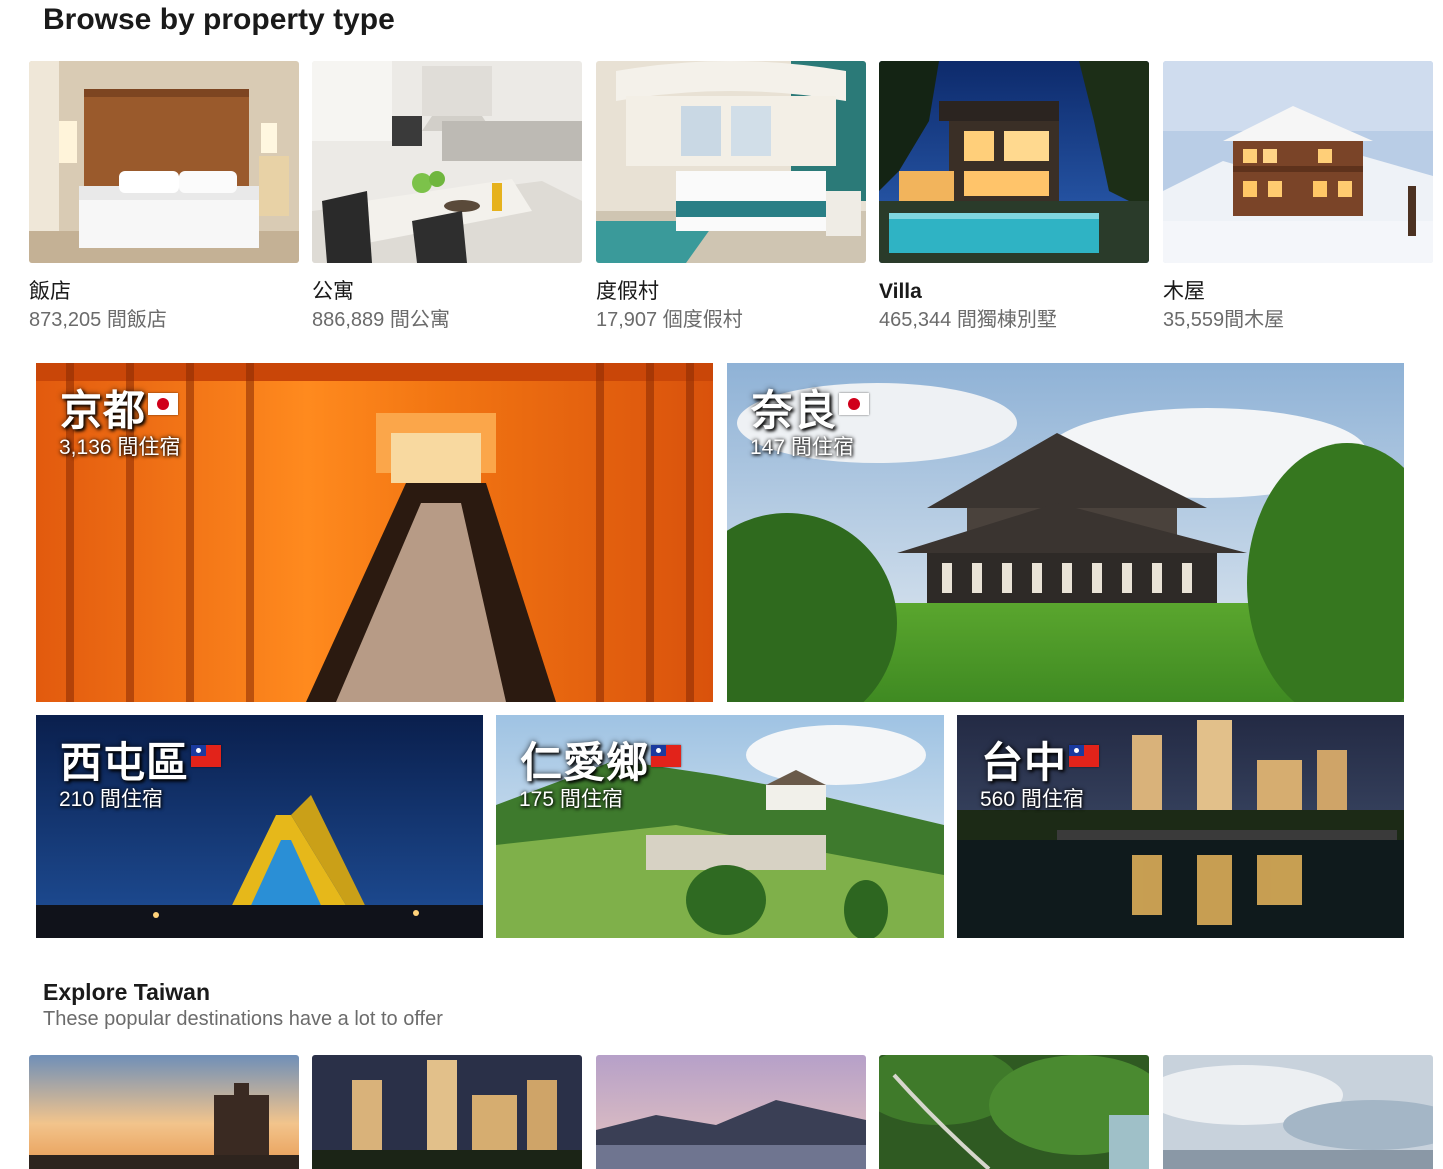 The height and width of the screenshot is (1169, 1443). What do you see at coordinates (627, 291) in the screenshot?
I see `property-type-name: 度假村` at bounding box center [627, 291].